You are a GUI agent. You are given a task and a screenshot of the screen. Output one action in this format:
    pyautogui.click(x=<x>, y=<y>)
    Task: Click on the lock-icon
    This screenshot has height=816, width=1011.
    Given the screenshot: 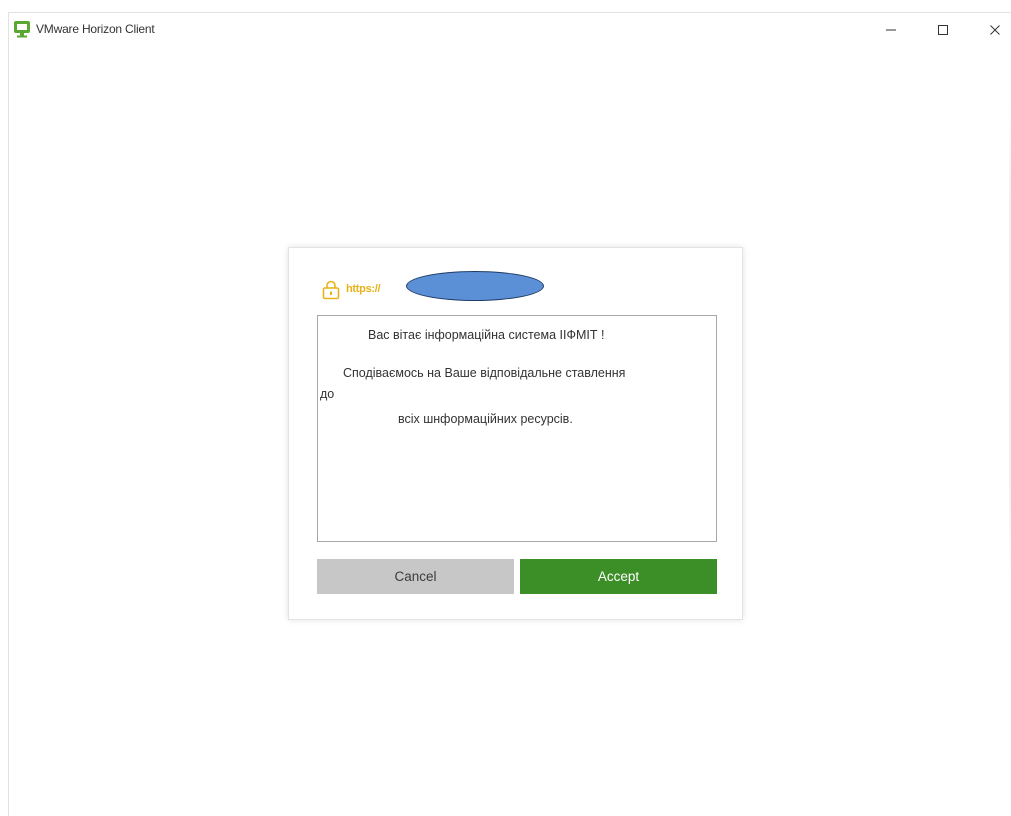 What is the action you would take?
    pyautogui.click(x=331, y=290)
    